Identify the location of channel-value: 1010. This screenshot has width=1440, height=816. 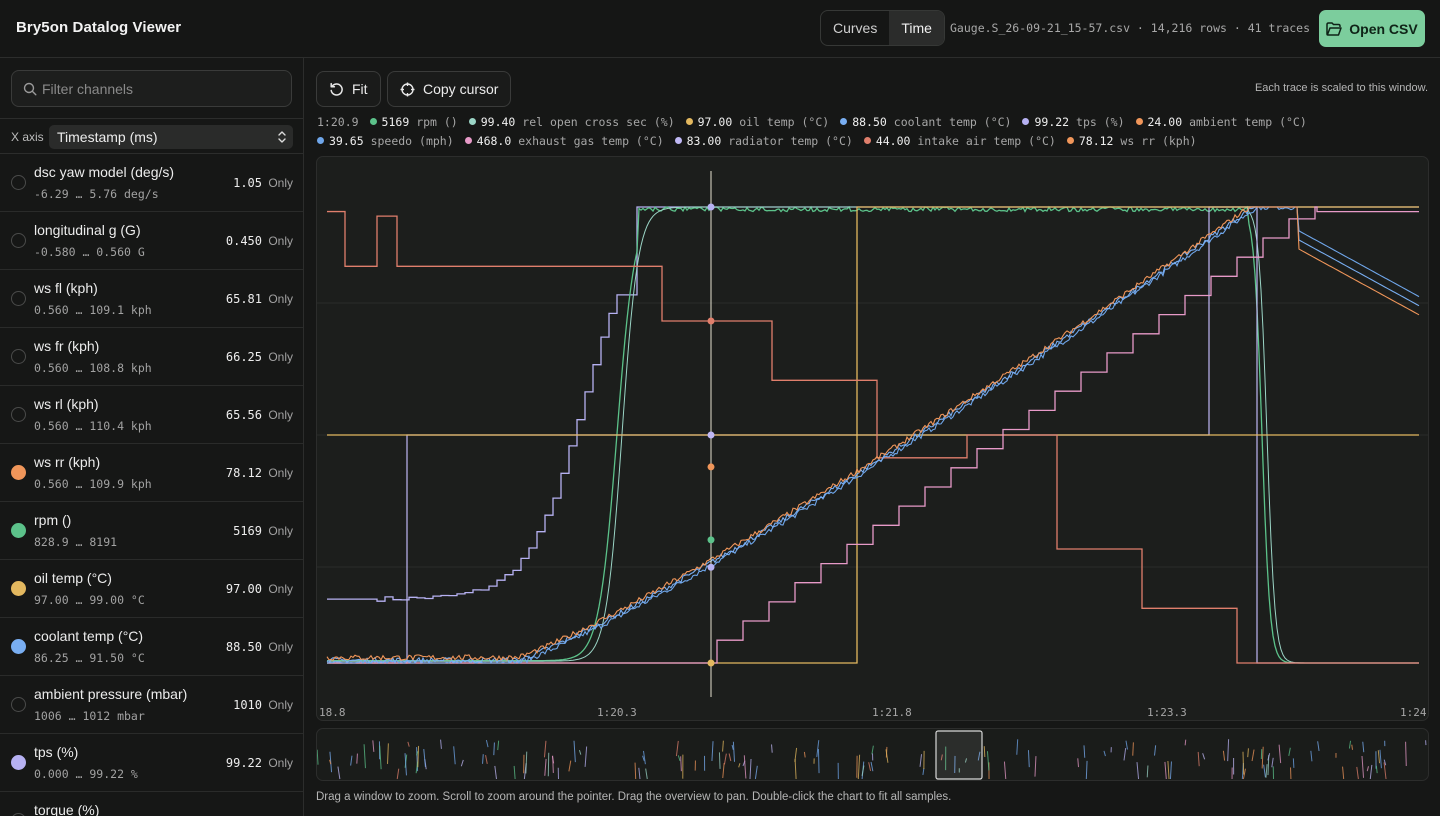
(247, 705).